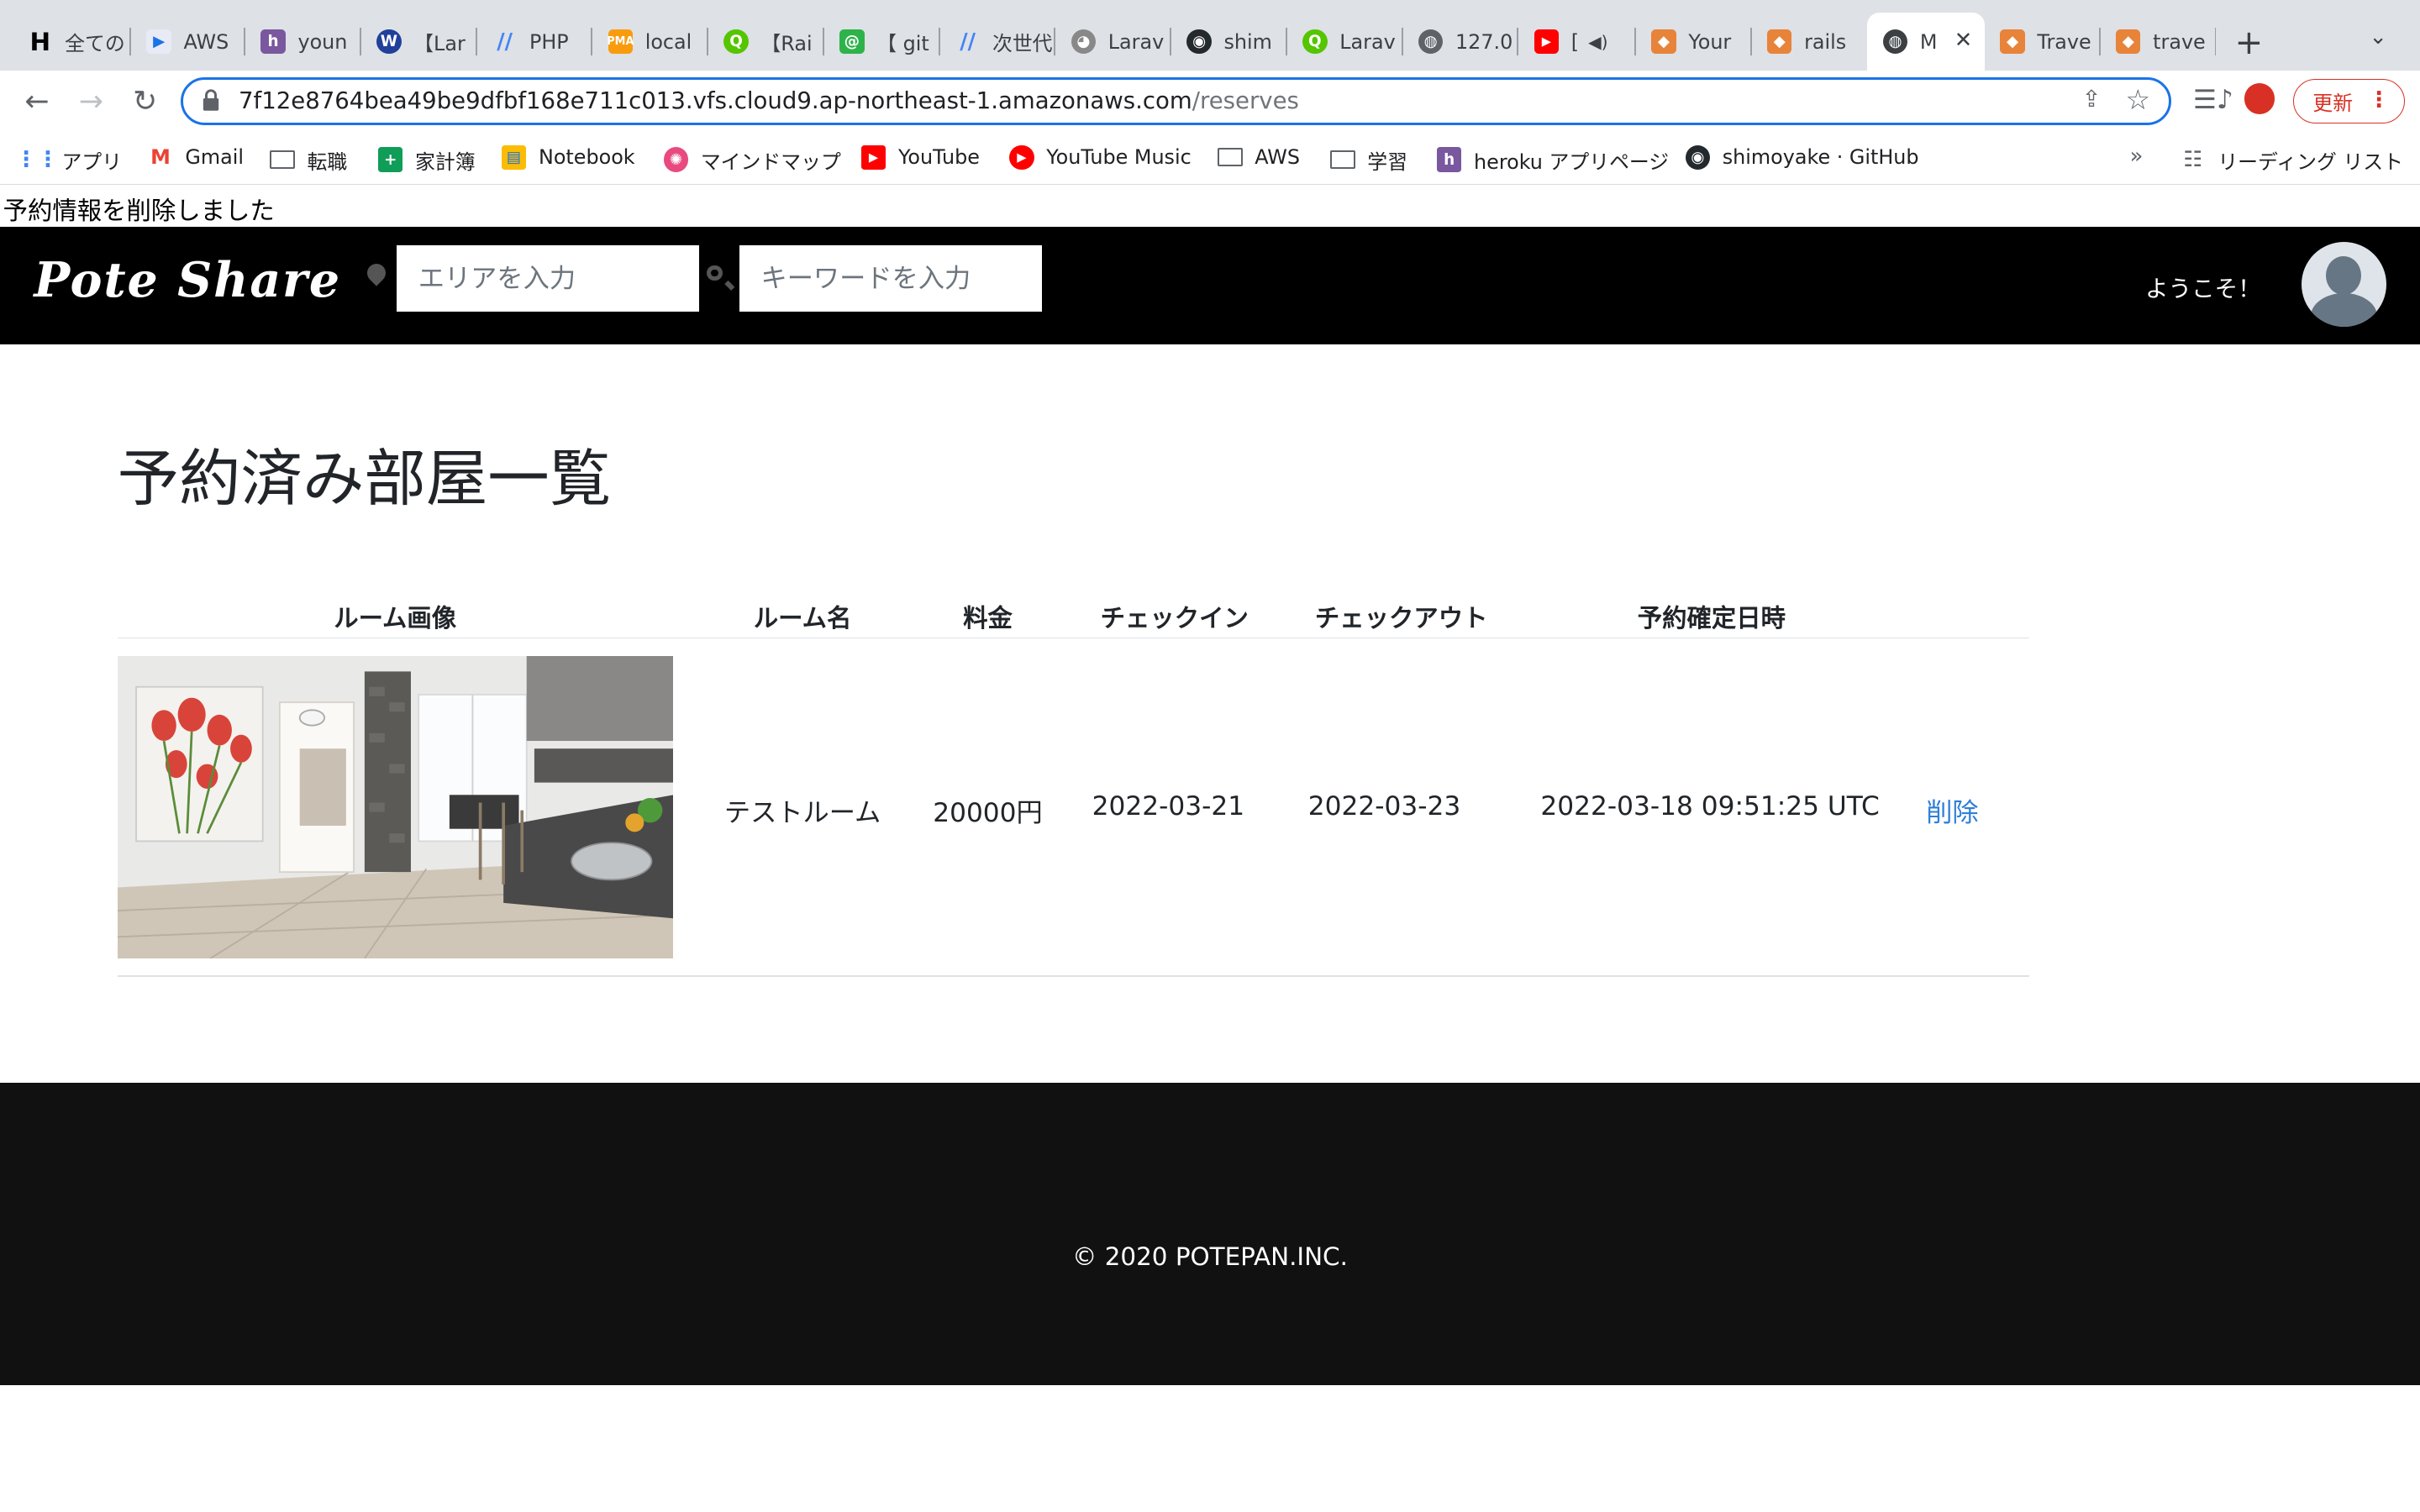 The width and height of the screenshot is (2420, 1512). I want to click on page-title: 予約済み部屋一覧, so click(364, 479).